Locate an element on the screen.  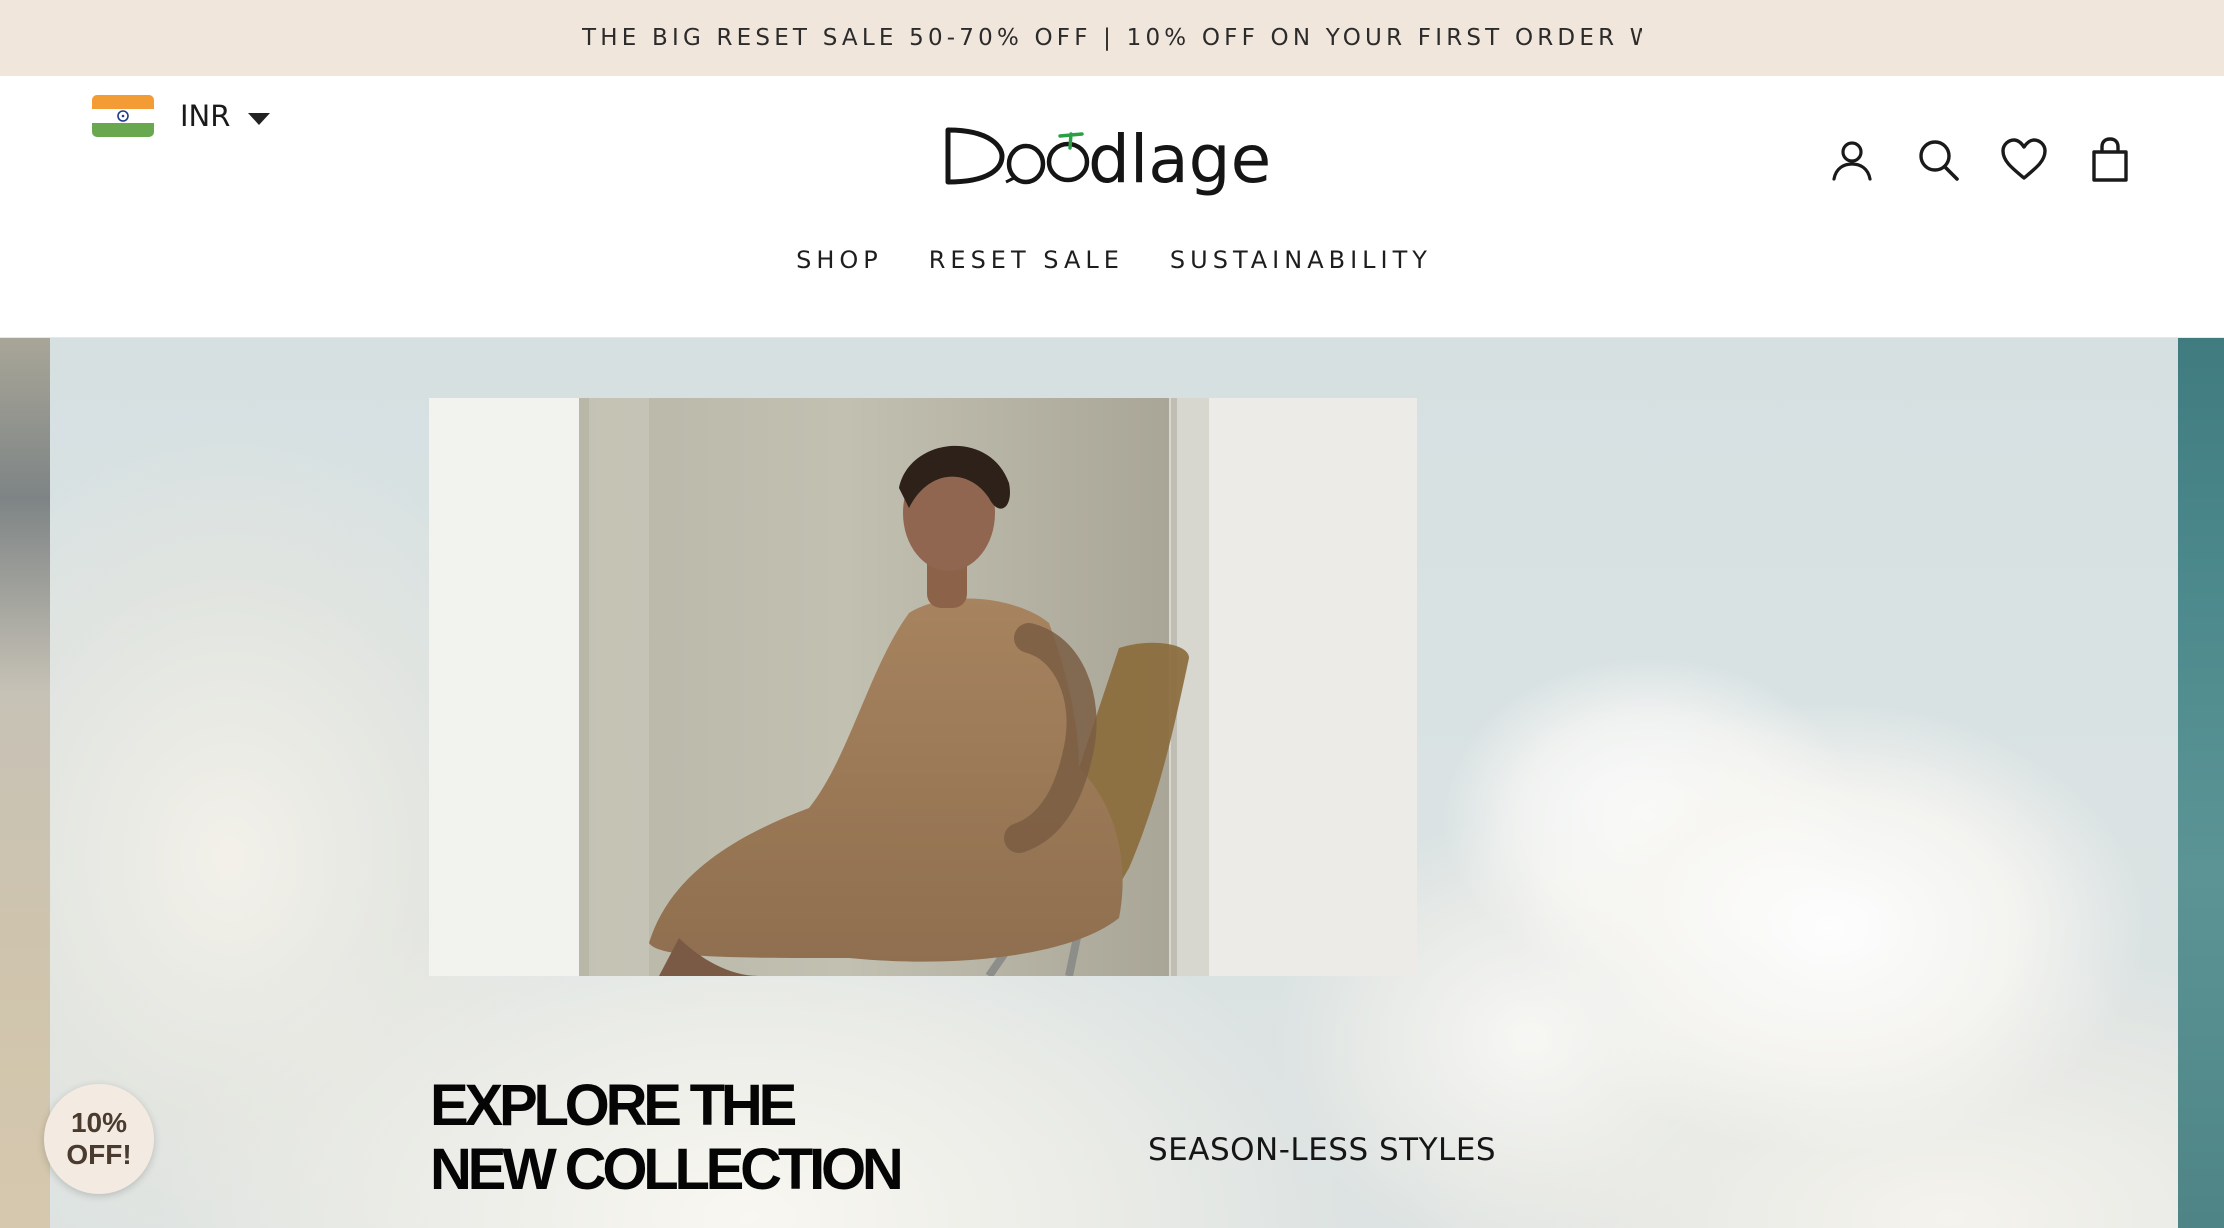
hero-subheading: SEASON-LESS STYLES is located at coordinates (1322, 1150).